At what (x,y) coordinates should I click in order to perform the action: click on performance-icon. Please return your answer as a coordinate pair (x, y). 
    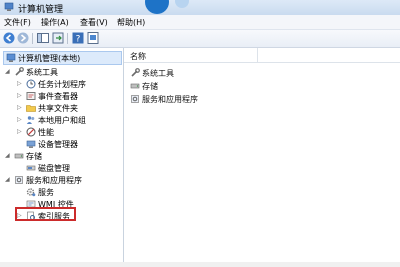
    Looking at the image, I should click on (31, 132).